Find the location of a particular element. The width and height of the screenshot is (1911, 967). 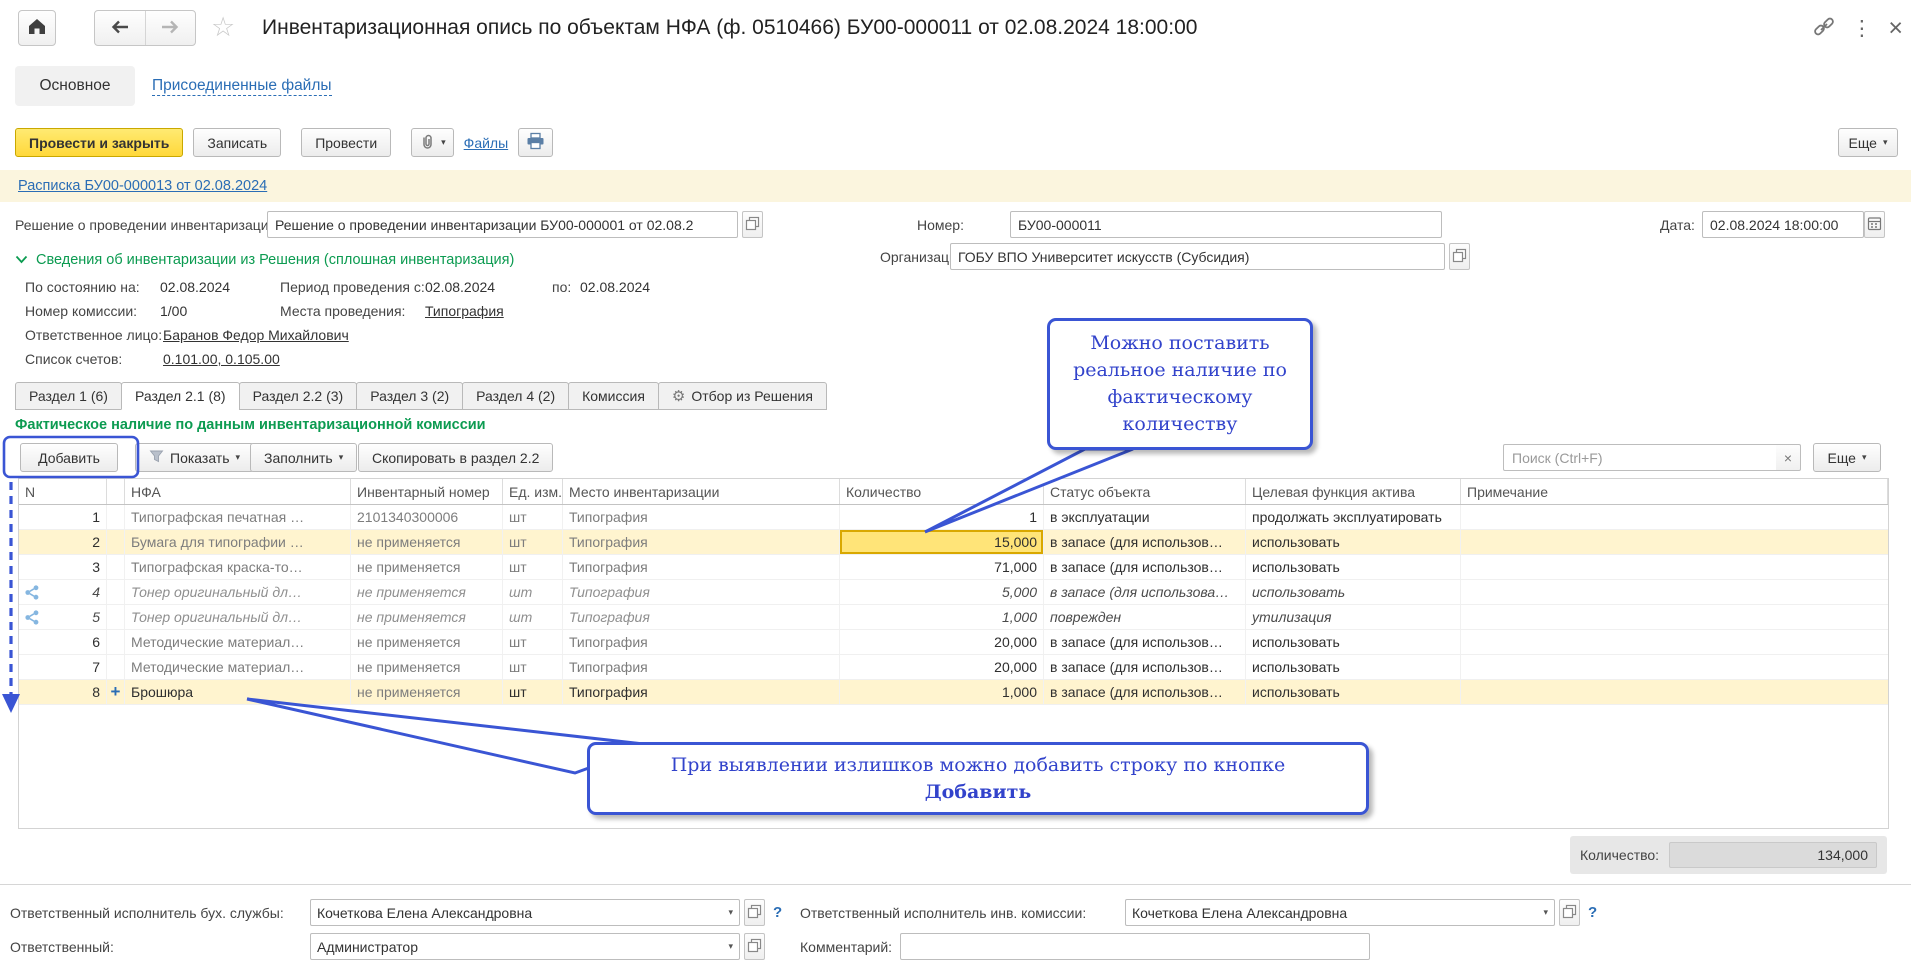

section-tab-2: Раздел 2.1 (8) is located at coordinates (180, 396).